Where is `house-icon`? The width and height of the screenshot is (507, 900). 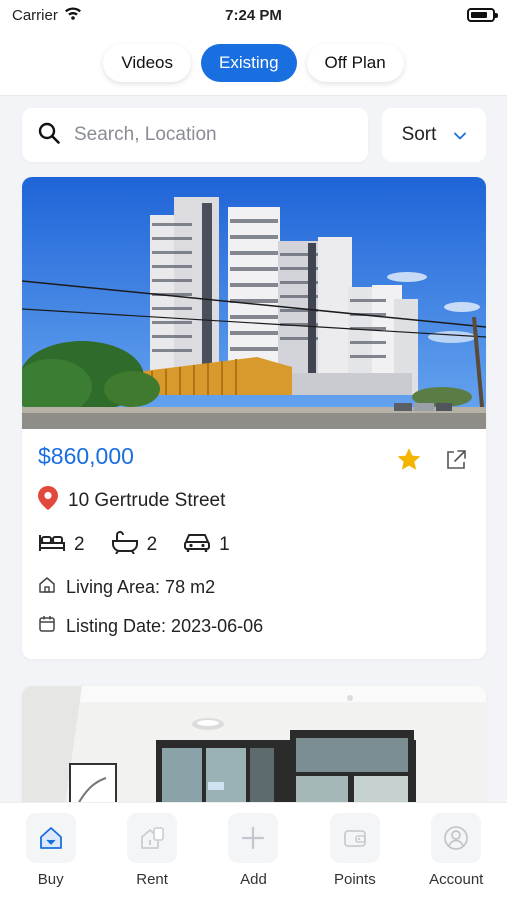 house-icon is located at coordinates (47, 587).